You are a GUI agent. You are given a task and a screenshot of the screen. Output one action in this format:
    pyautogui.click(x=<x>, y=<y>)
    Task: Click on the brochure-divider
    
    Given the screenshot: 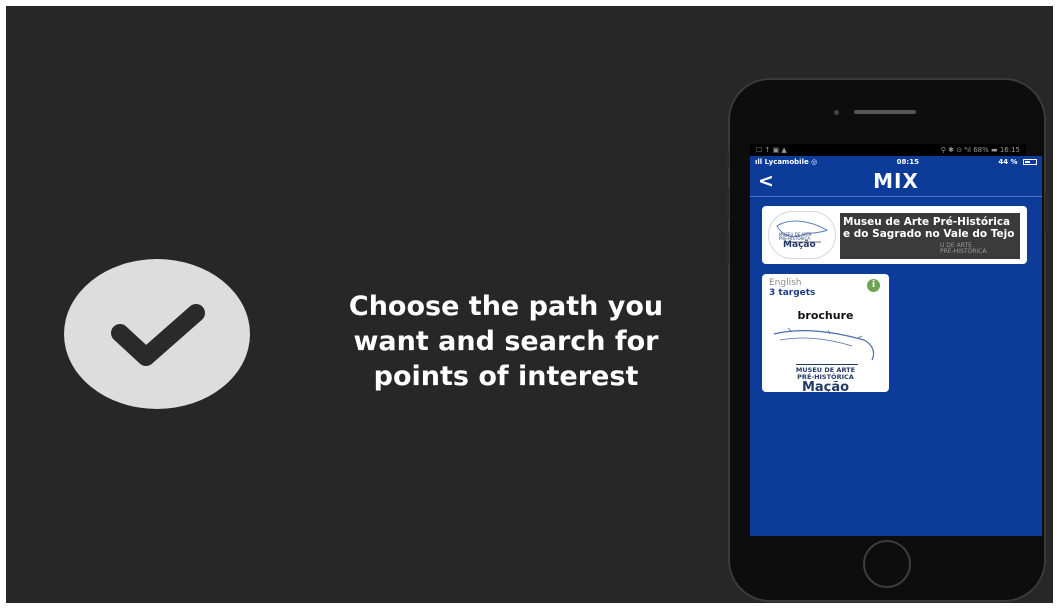 What is the action you would take?
    pyautogui.click(x=827, y=364)
    